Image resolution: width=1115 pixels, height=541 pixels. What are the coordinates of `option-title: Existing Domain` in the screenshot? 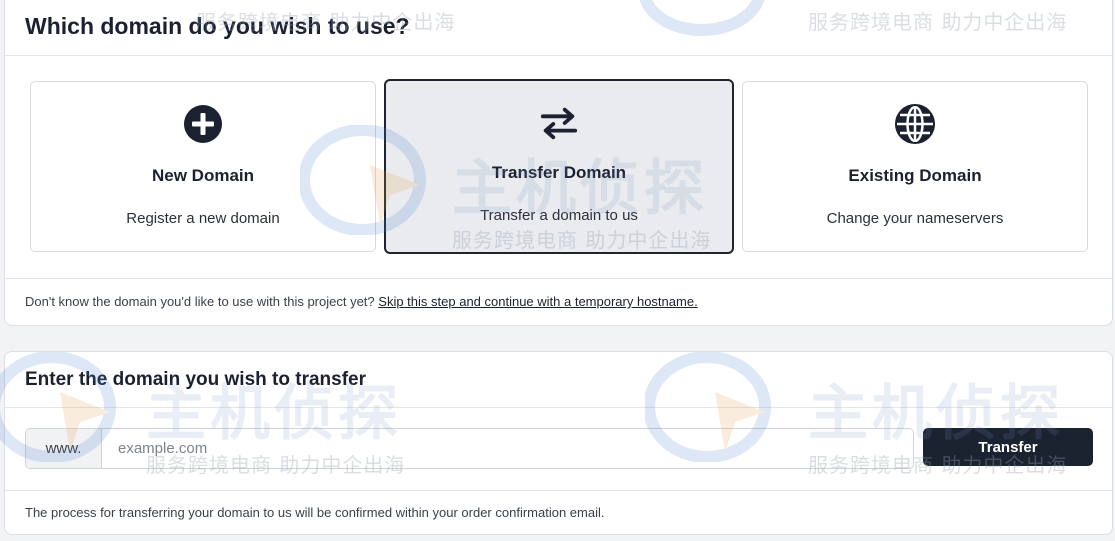 It's located at (915, 175).